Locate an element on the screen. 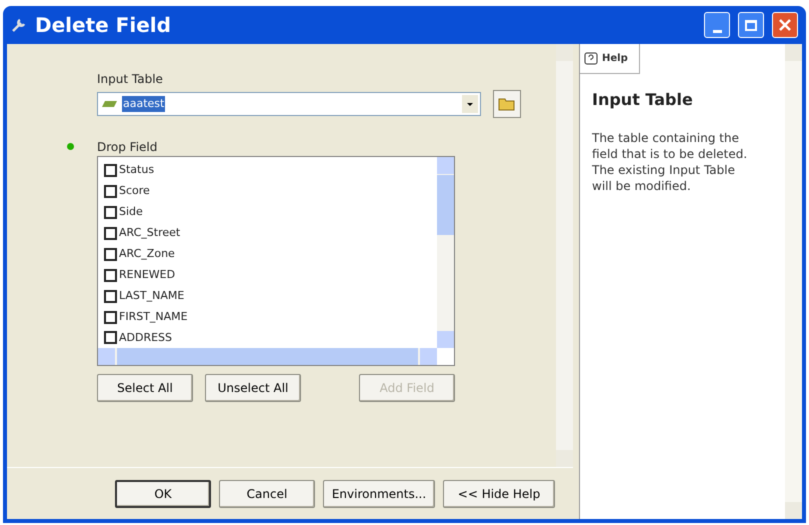 Image resolution: width=809 pixels, height=525 pixels. close-button is located at coordinates (785, 25).